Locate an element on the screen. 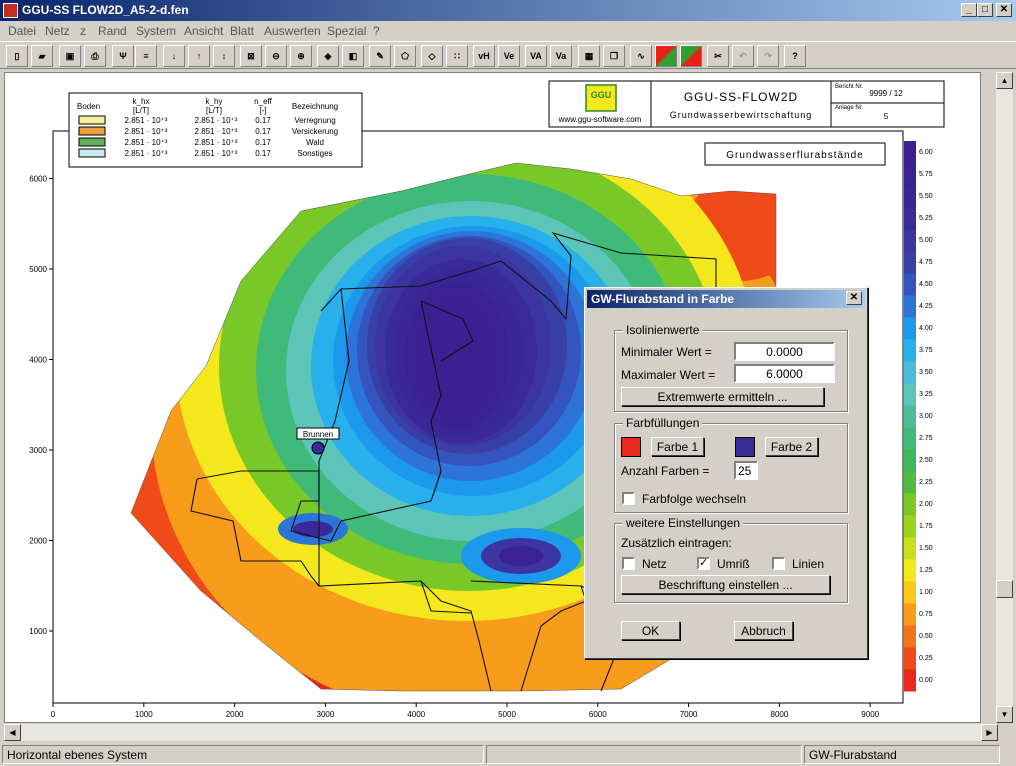 This screenshot has width=1016, height=766. linien-label: Linien is located at coordinates (808, 564).